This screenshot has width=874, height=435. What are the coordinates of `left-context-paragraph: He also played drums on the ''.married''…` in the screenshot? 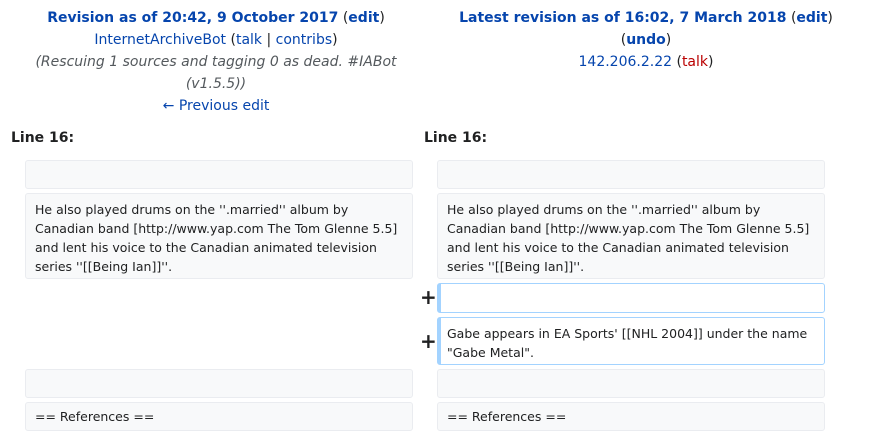 It's located at (219, 236).